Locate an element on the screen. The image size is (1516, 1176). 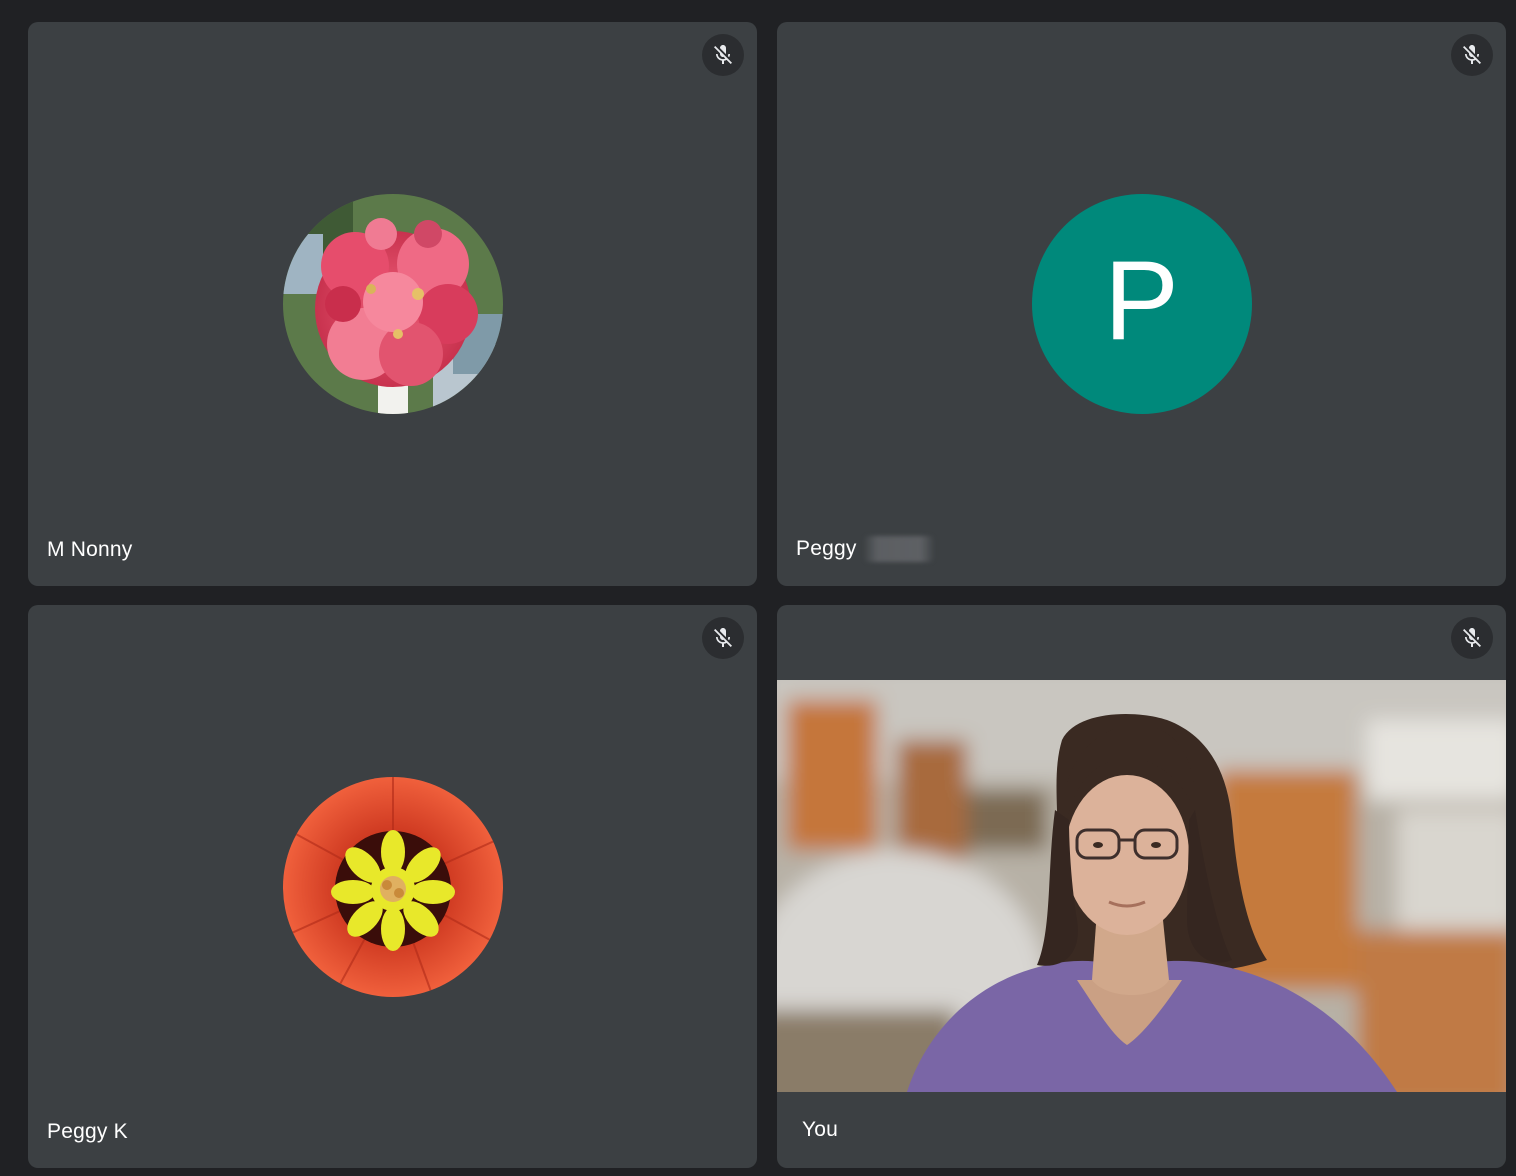
participant-name: Peggy is located at coordinates (865, 549).